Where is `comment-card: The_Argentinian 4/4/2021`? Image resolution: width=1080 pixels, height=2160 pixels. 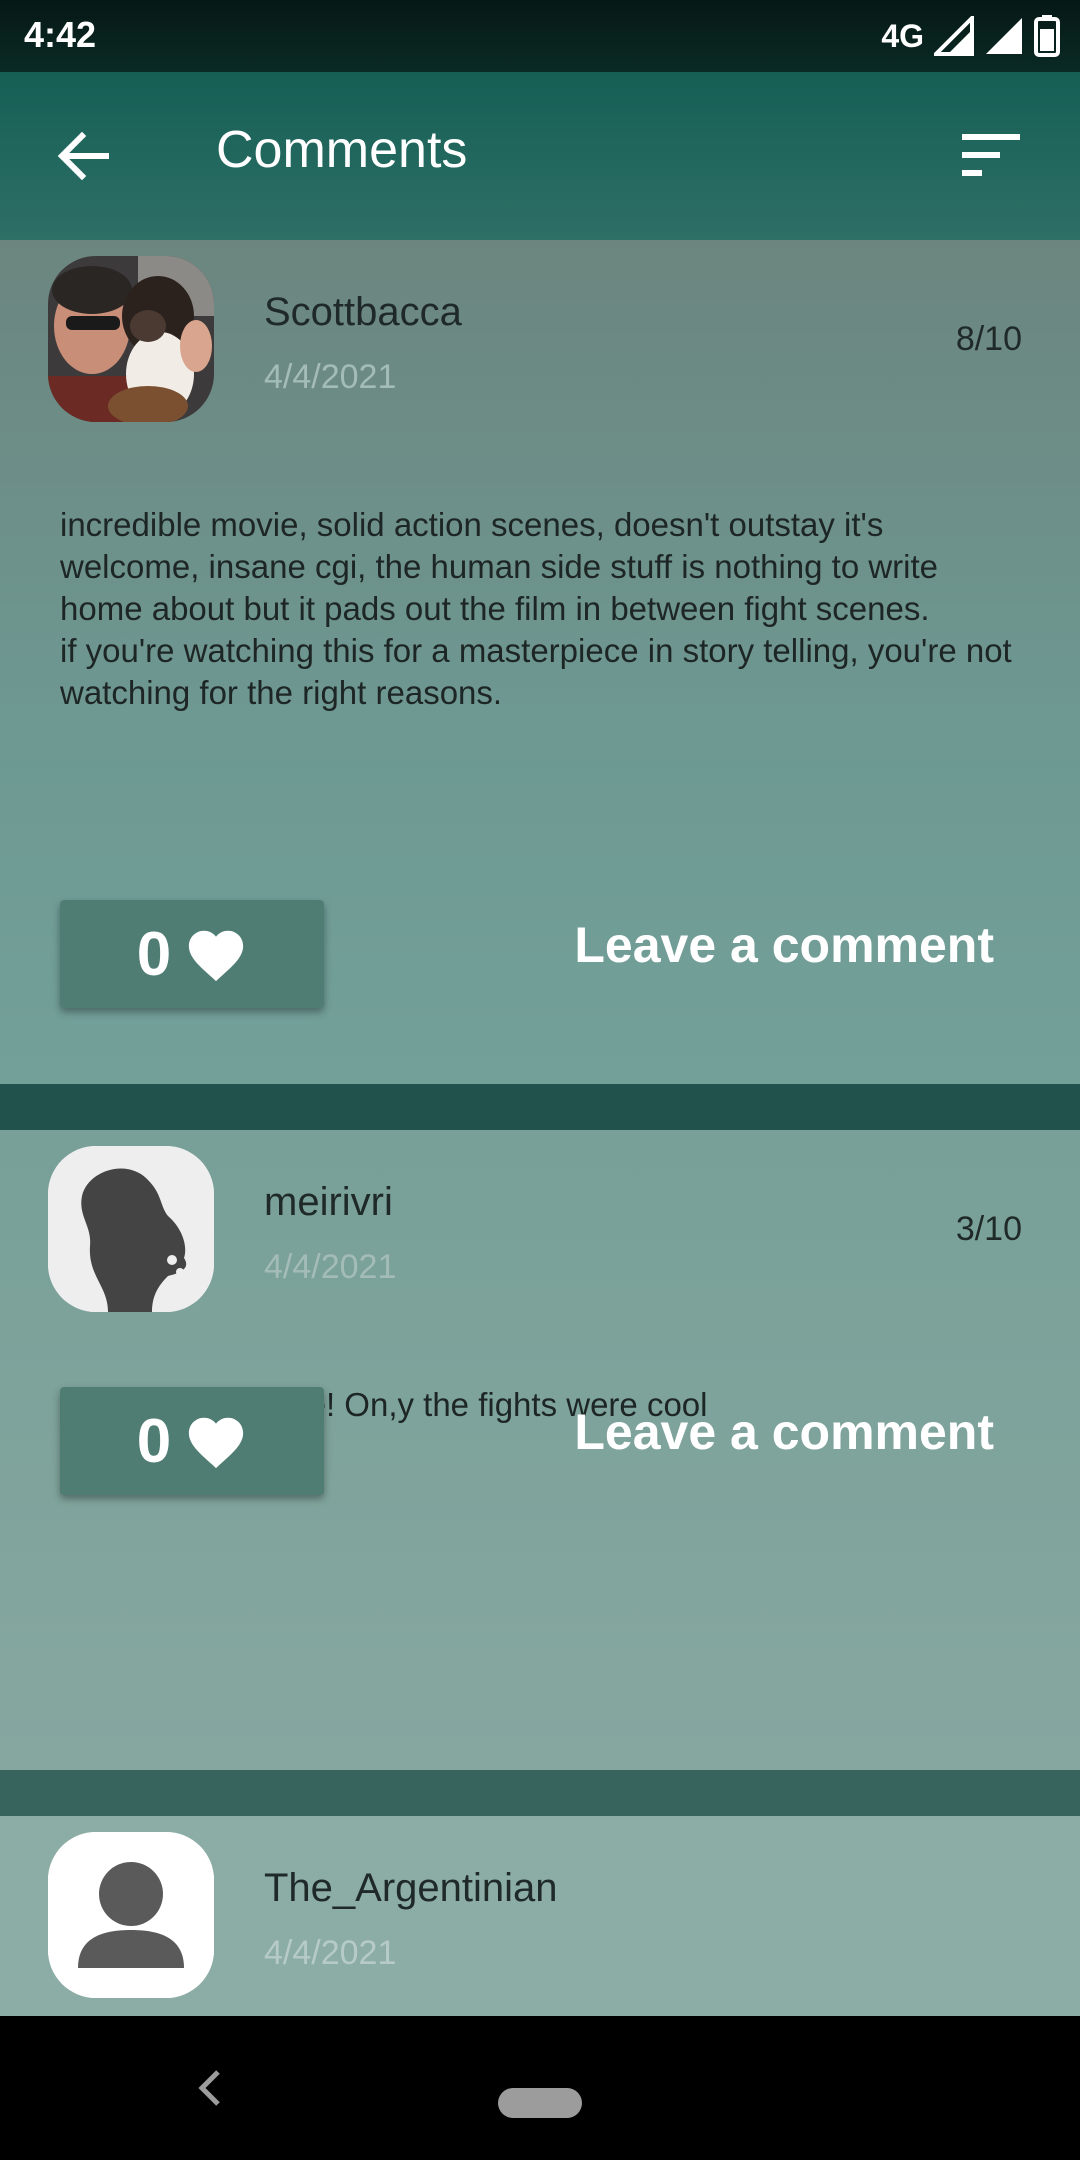
comment-card: The_Argentinian 4/4/2021 is located at coordinates (540, 1916).